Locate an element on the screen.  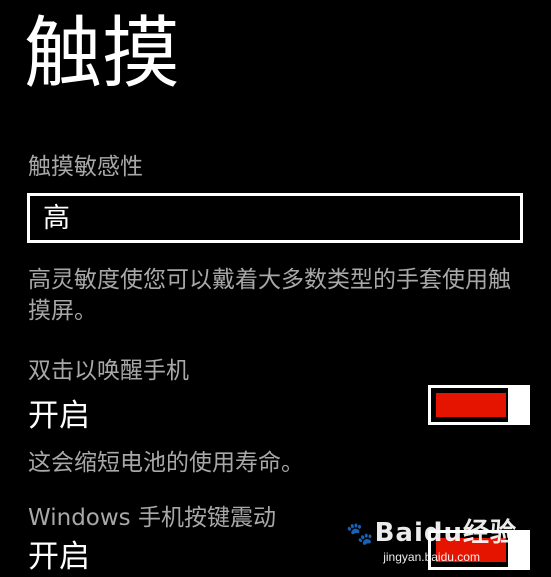
baidu-watermark: 🐾Baidu经验 jingyan.baidu.com is located at coordinates (431, 541).